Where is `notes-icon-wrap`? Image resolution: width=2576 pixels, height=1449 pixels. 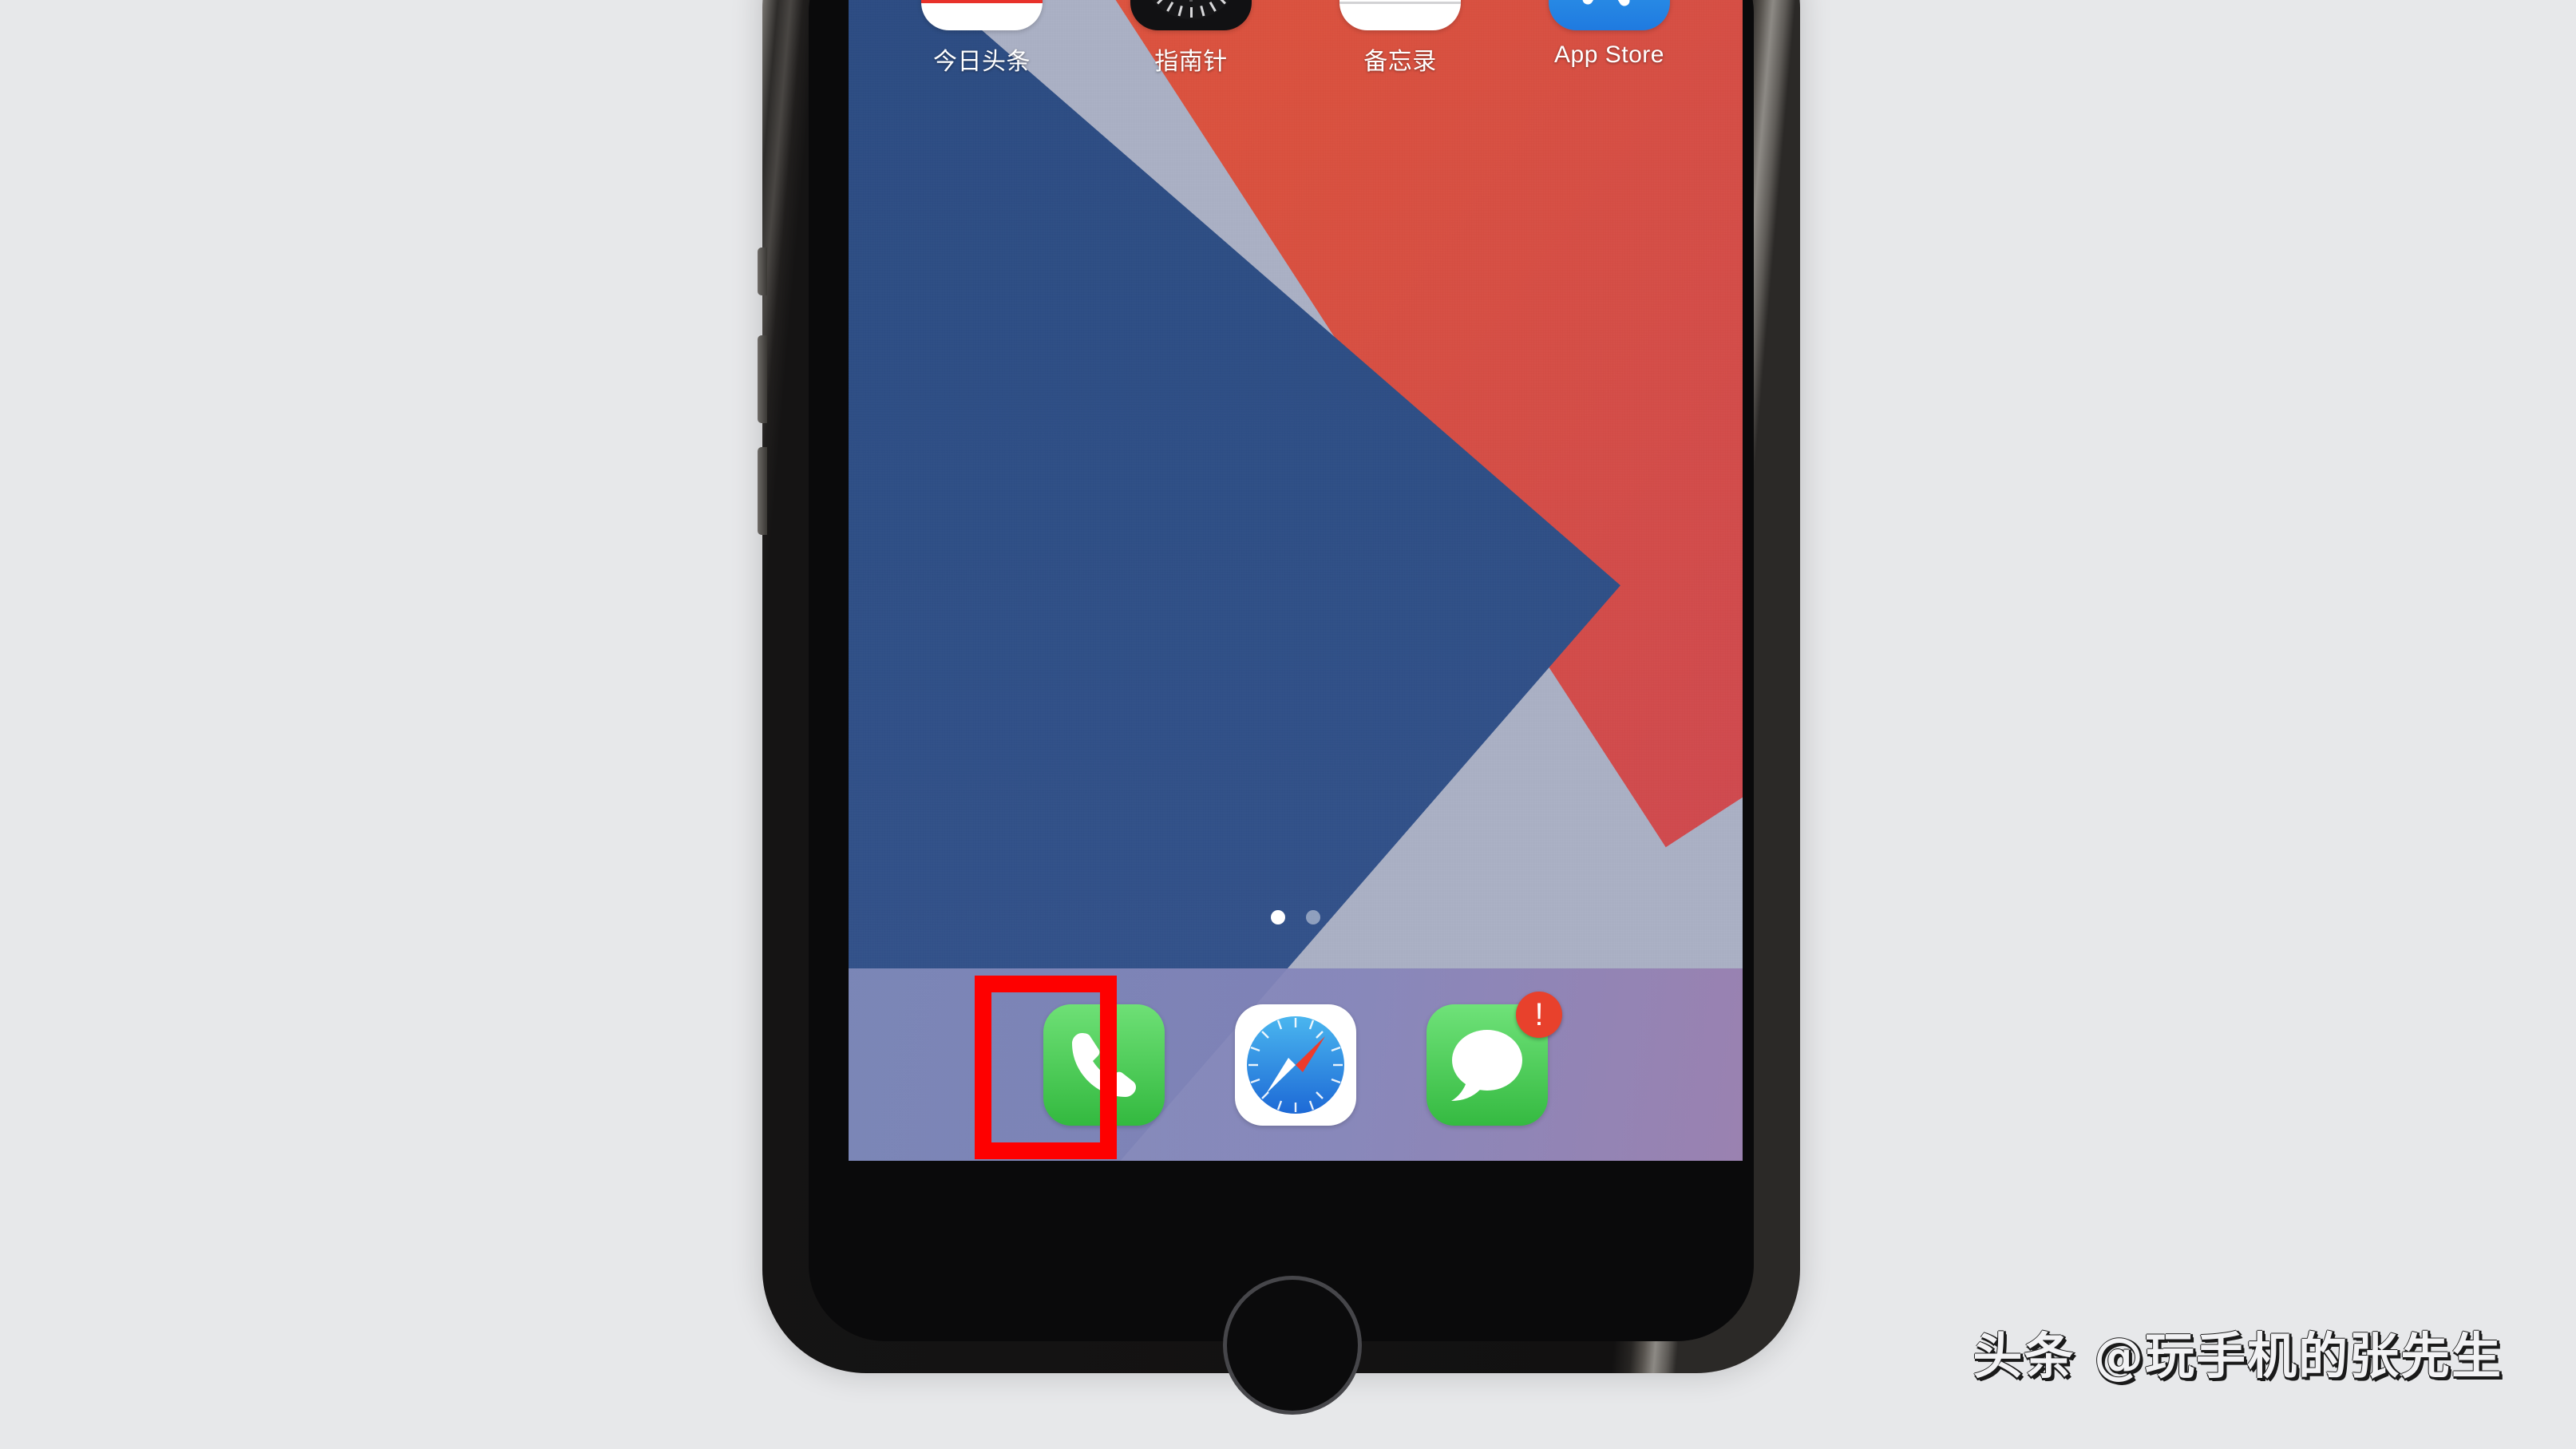 notes-icon-wrap is located at coordinates (1400, 15).